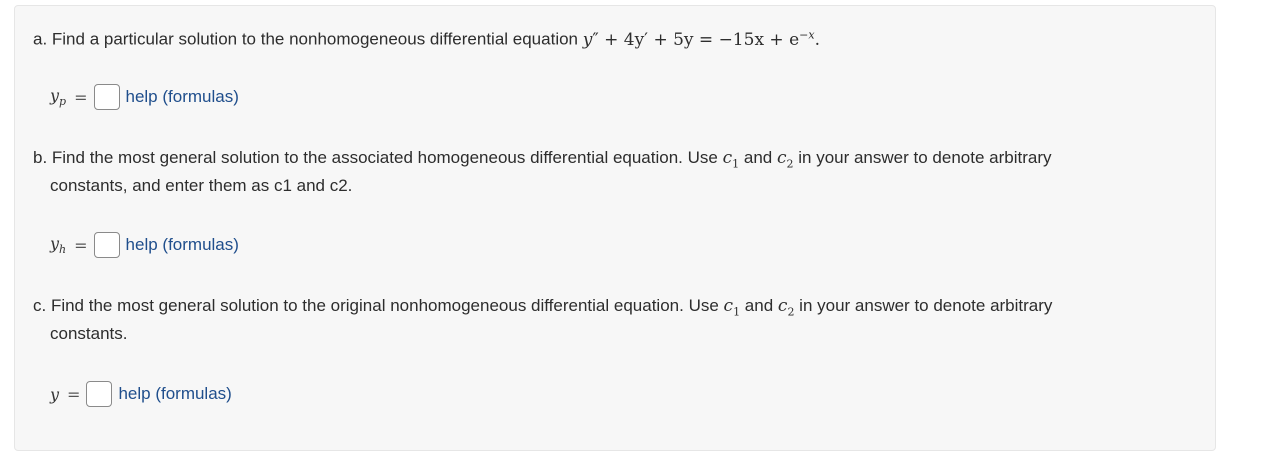 This screenshot has height=467, width=1282. I want to click on part-a-equation: y″ + 4y′ + 5y = −15x + e−x., so click(701, 39).